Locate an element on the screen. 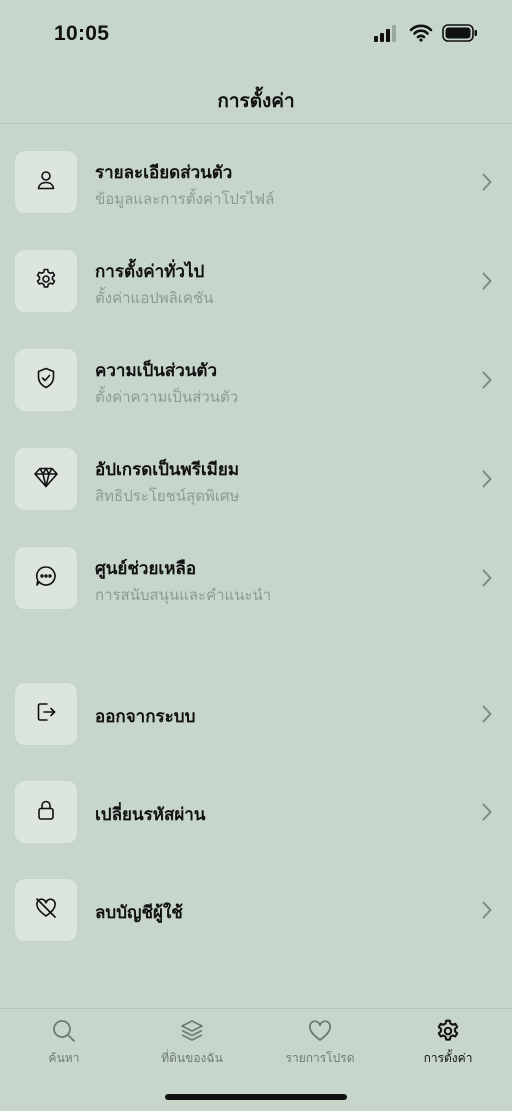 Image resolution: width=512 pixels, height=1111 pixels. menu-item-change-password: เปลี่ยนรหัสผ่าน is located at coordinates (256, 813).